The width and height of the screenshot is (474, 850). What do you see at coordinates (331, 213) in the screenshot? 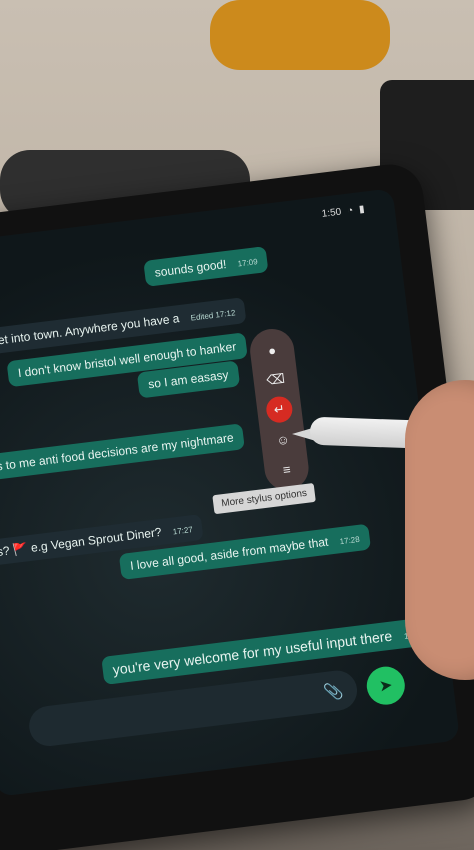
I see `status-time: 1:50` at bounding box center [331, 213].